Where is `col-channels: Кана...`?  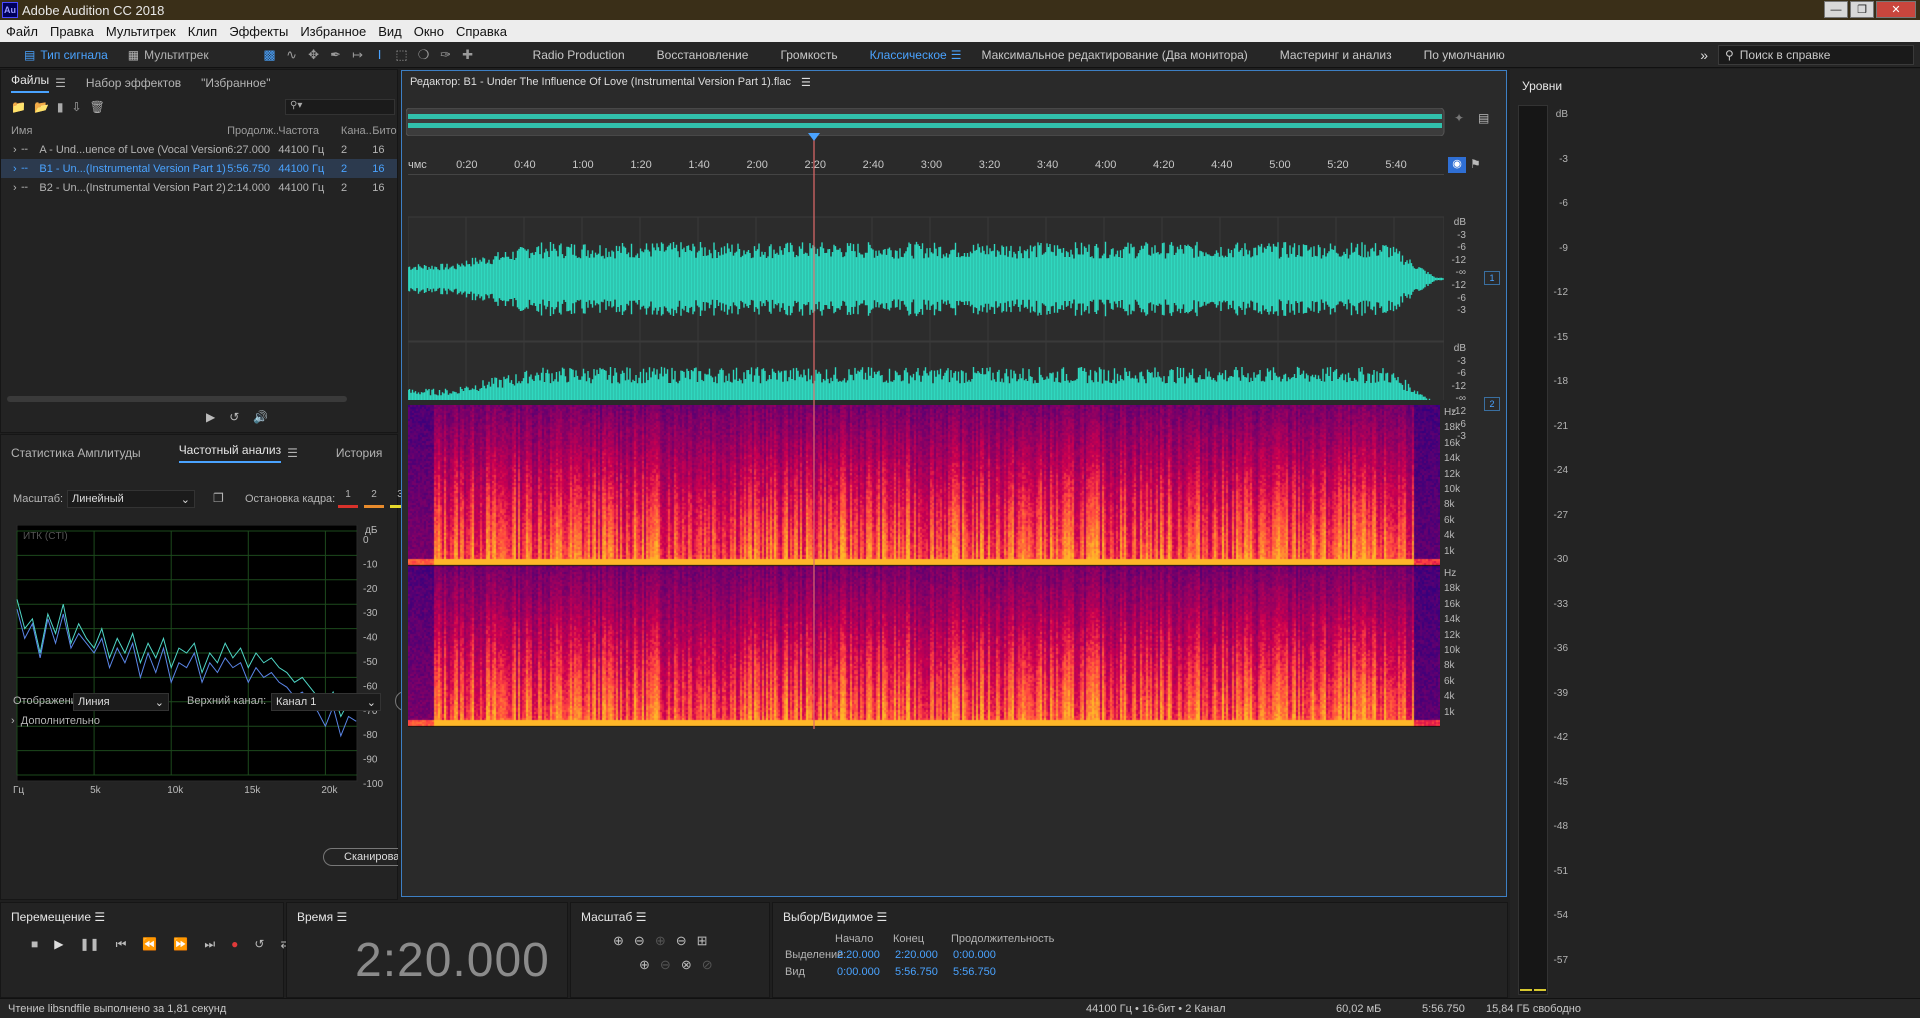
col-channels: Кана... is located at coordinates (356, 131).